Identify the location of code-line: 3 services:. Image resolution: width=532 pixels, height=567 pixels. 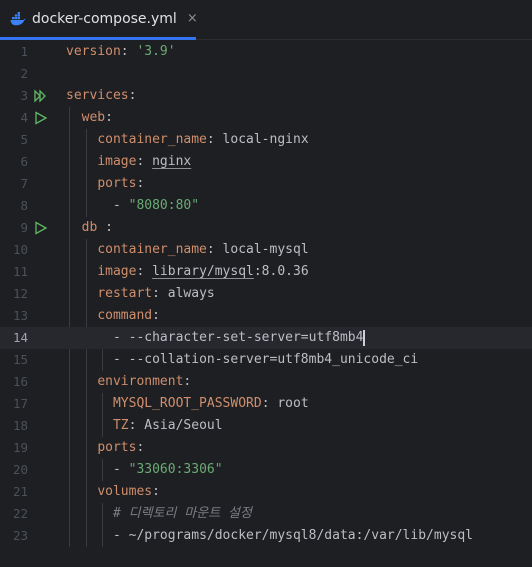
(266, 96).